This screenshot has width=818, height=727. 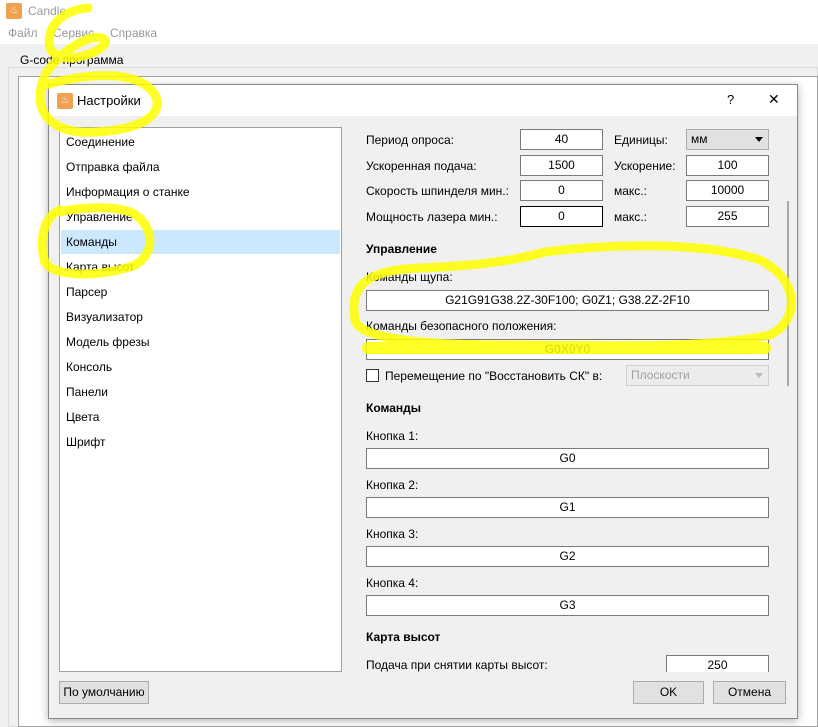 What do you see at coordinates (630, 191) in the screenshot?
I see `spindle-max-label: макс.:` at bounding box center [630, 191].